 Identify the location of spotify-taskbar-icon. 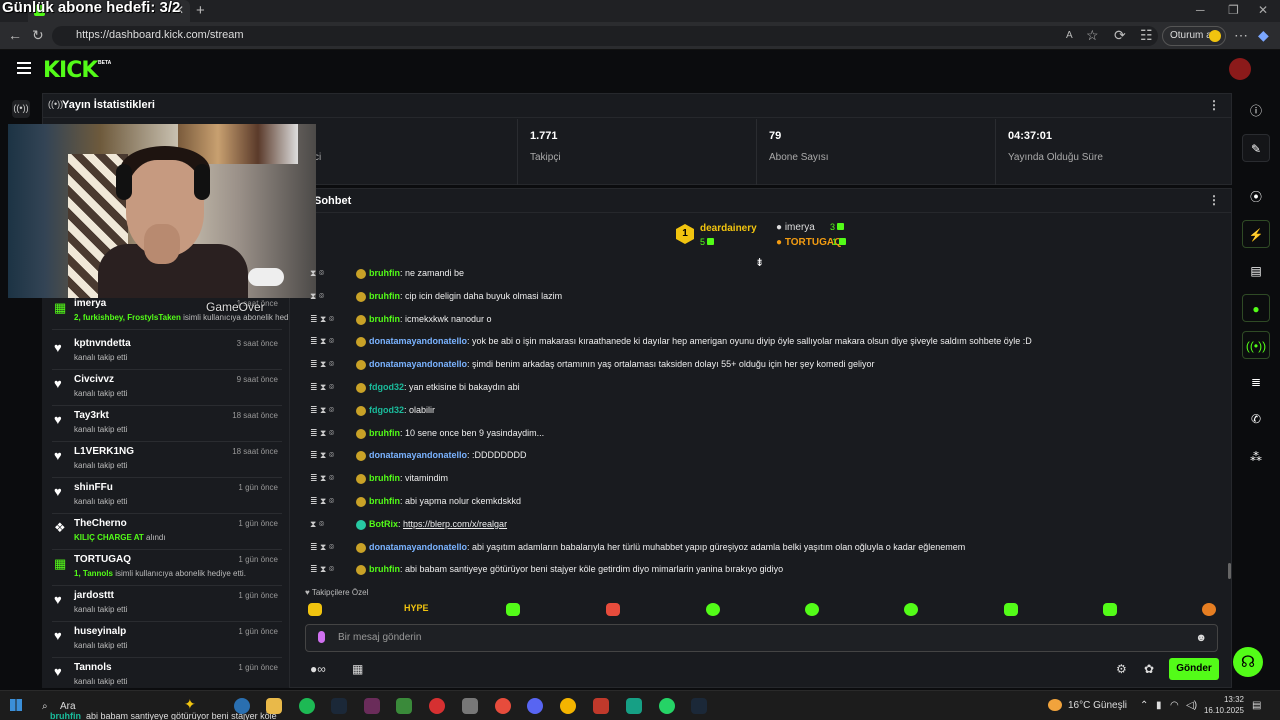
(307, 706).